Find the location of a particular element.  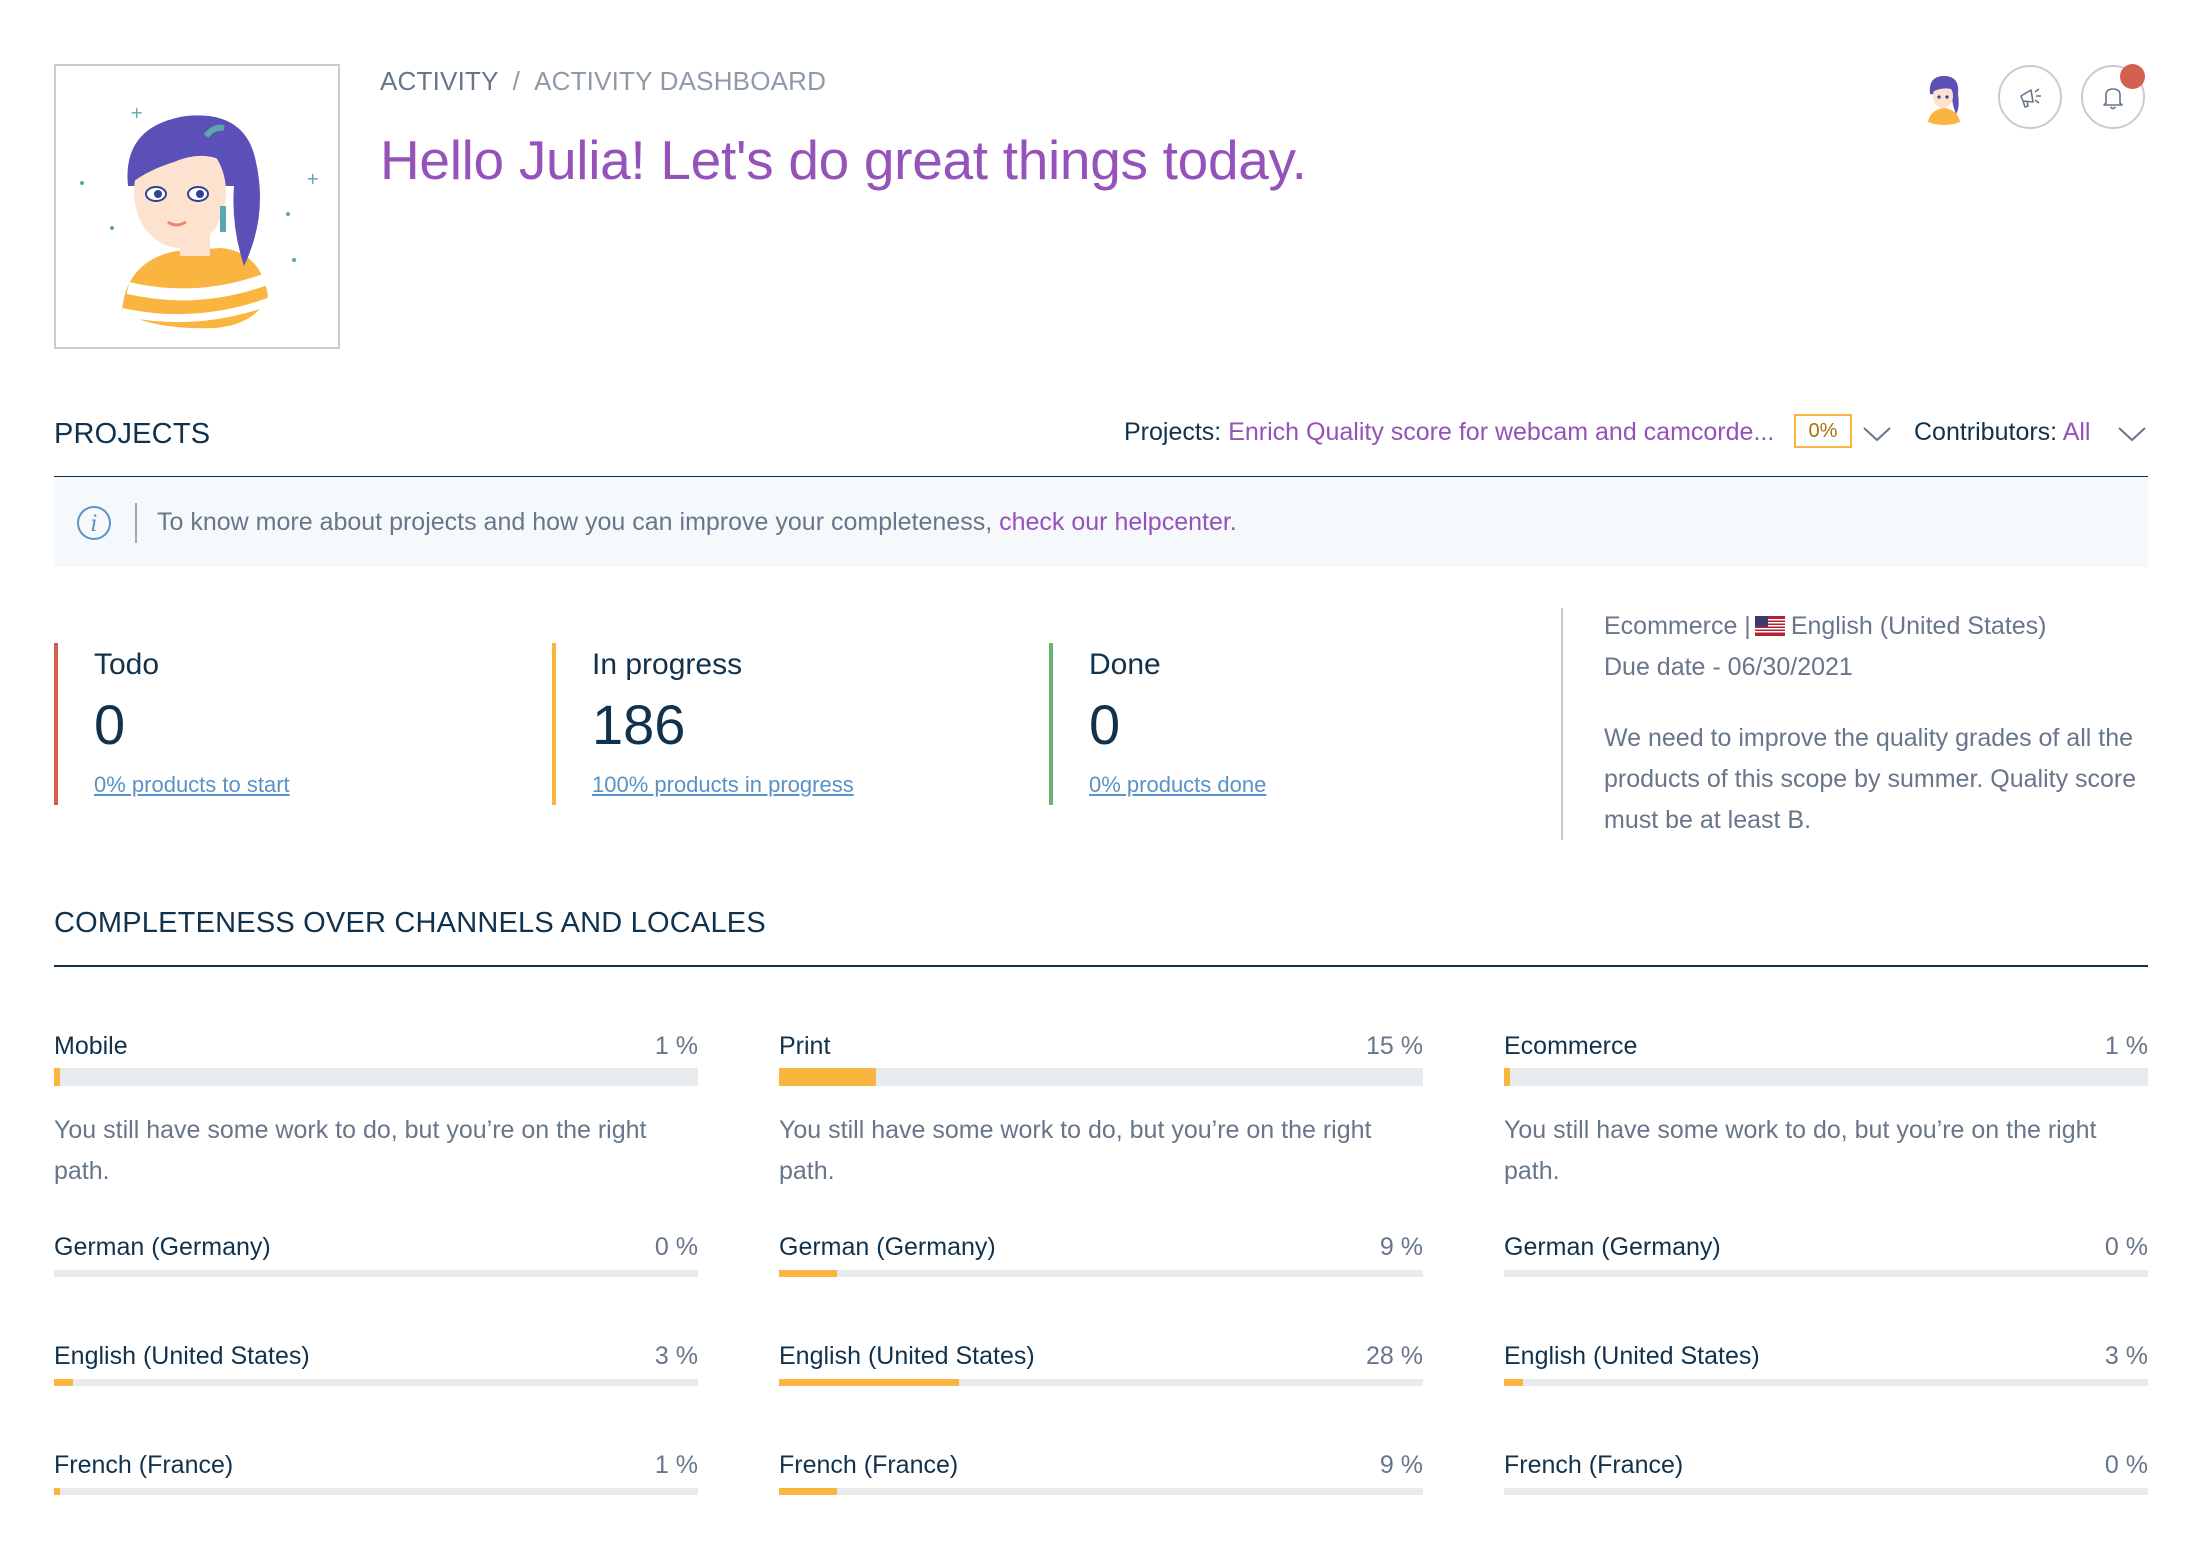

notification-badge is located at coordinates (2132, 76).